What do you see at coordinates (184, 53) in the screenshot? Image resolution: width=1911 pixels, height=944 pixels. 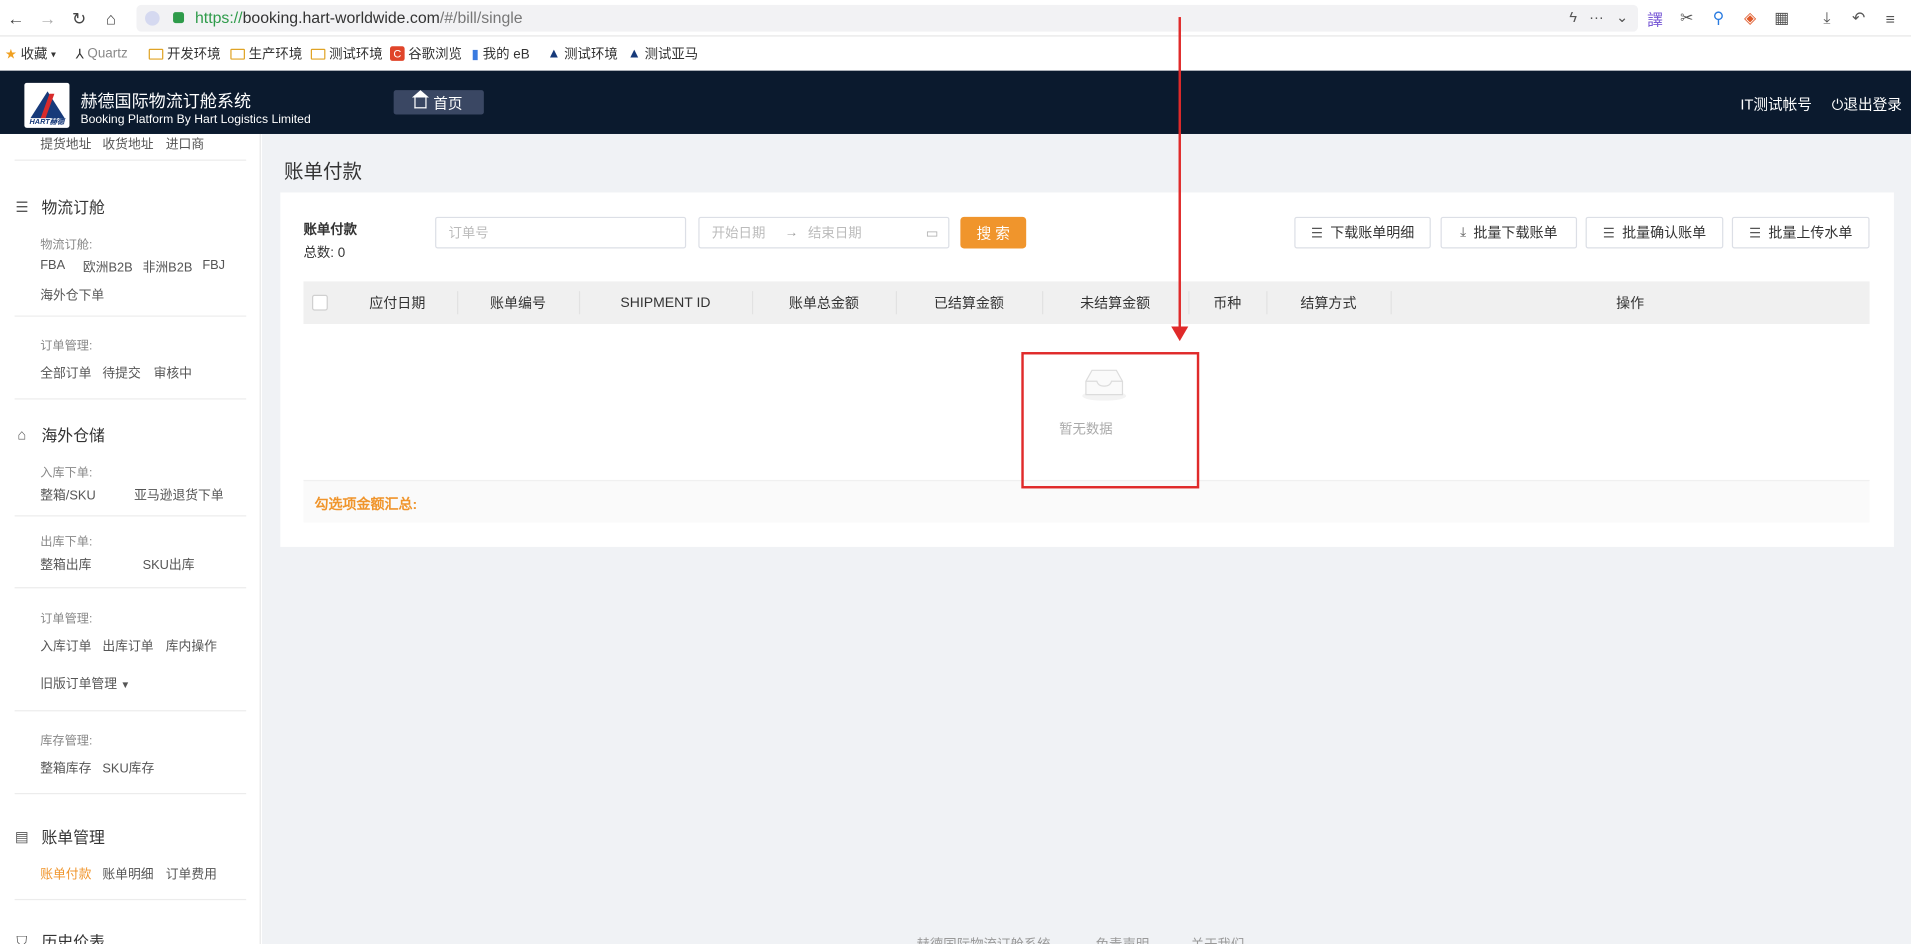 I see `bookmark-dev-env: 开发环境` at bounding box center [184, 53].